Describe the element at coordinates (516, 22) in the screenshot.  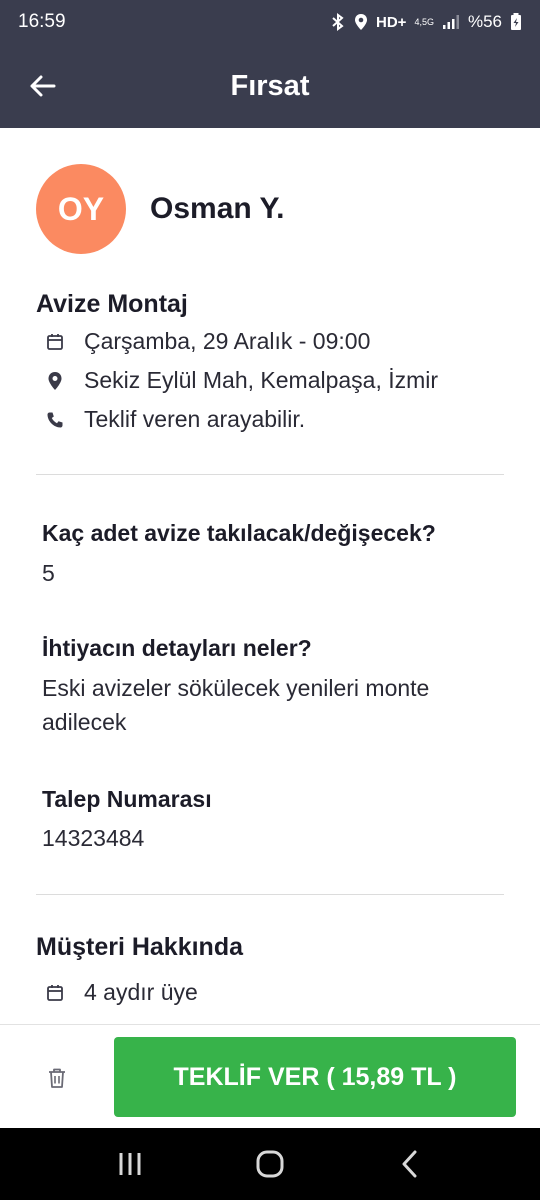
I see `battery-icon` at that location.